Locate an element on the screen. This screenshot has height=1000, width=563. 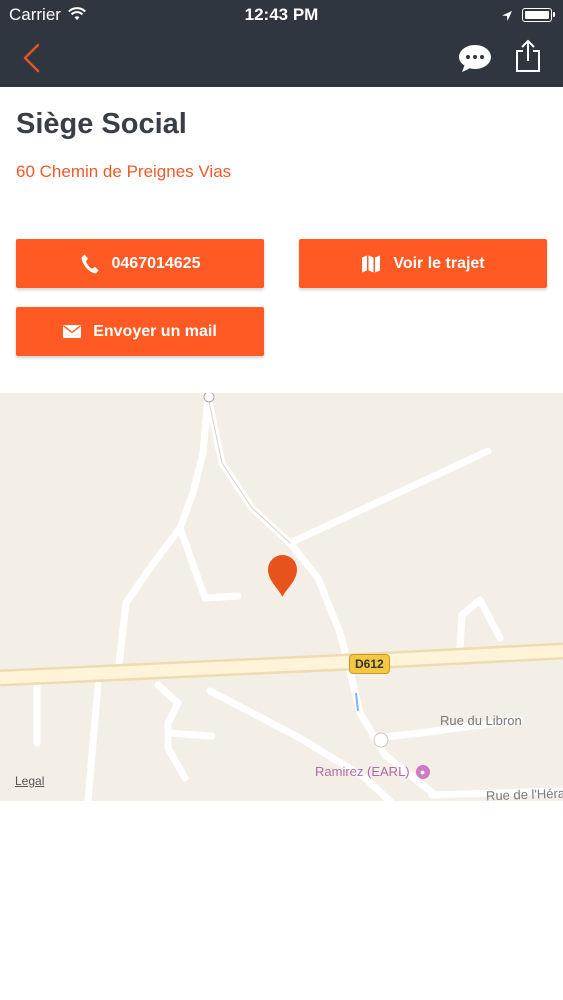
call-button-label: 0467014625 is located at coordinates (156, 263).